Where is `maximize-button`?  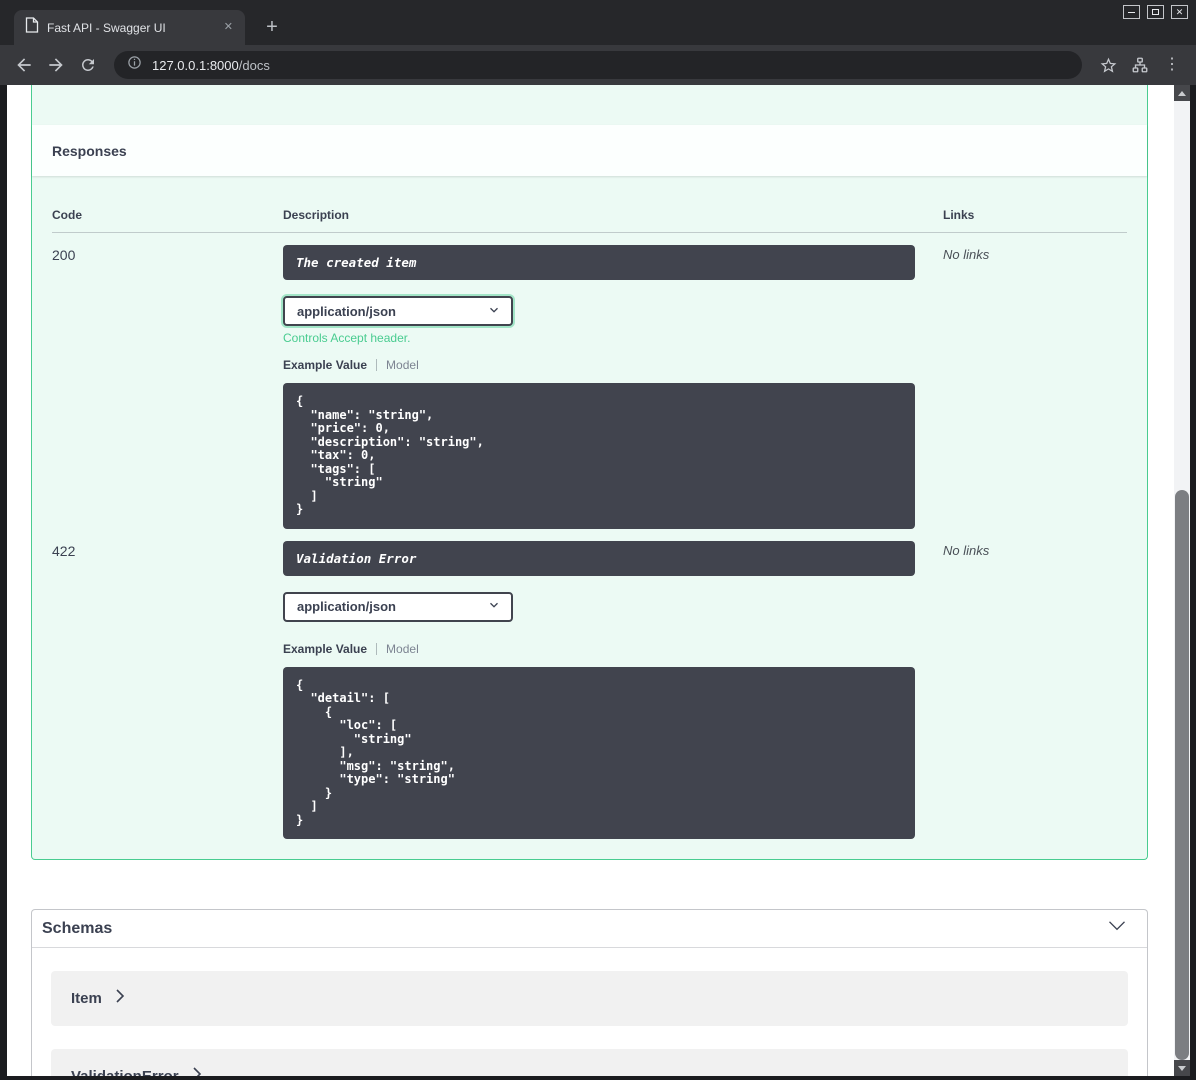
maximize-button is located at coordinates (1155, 12).